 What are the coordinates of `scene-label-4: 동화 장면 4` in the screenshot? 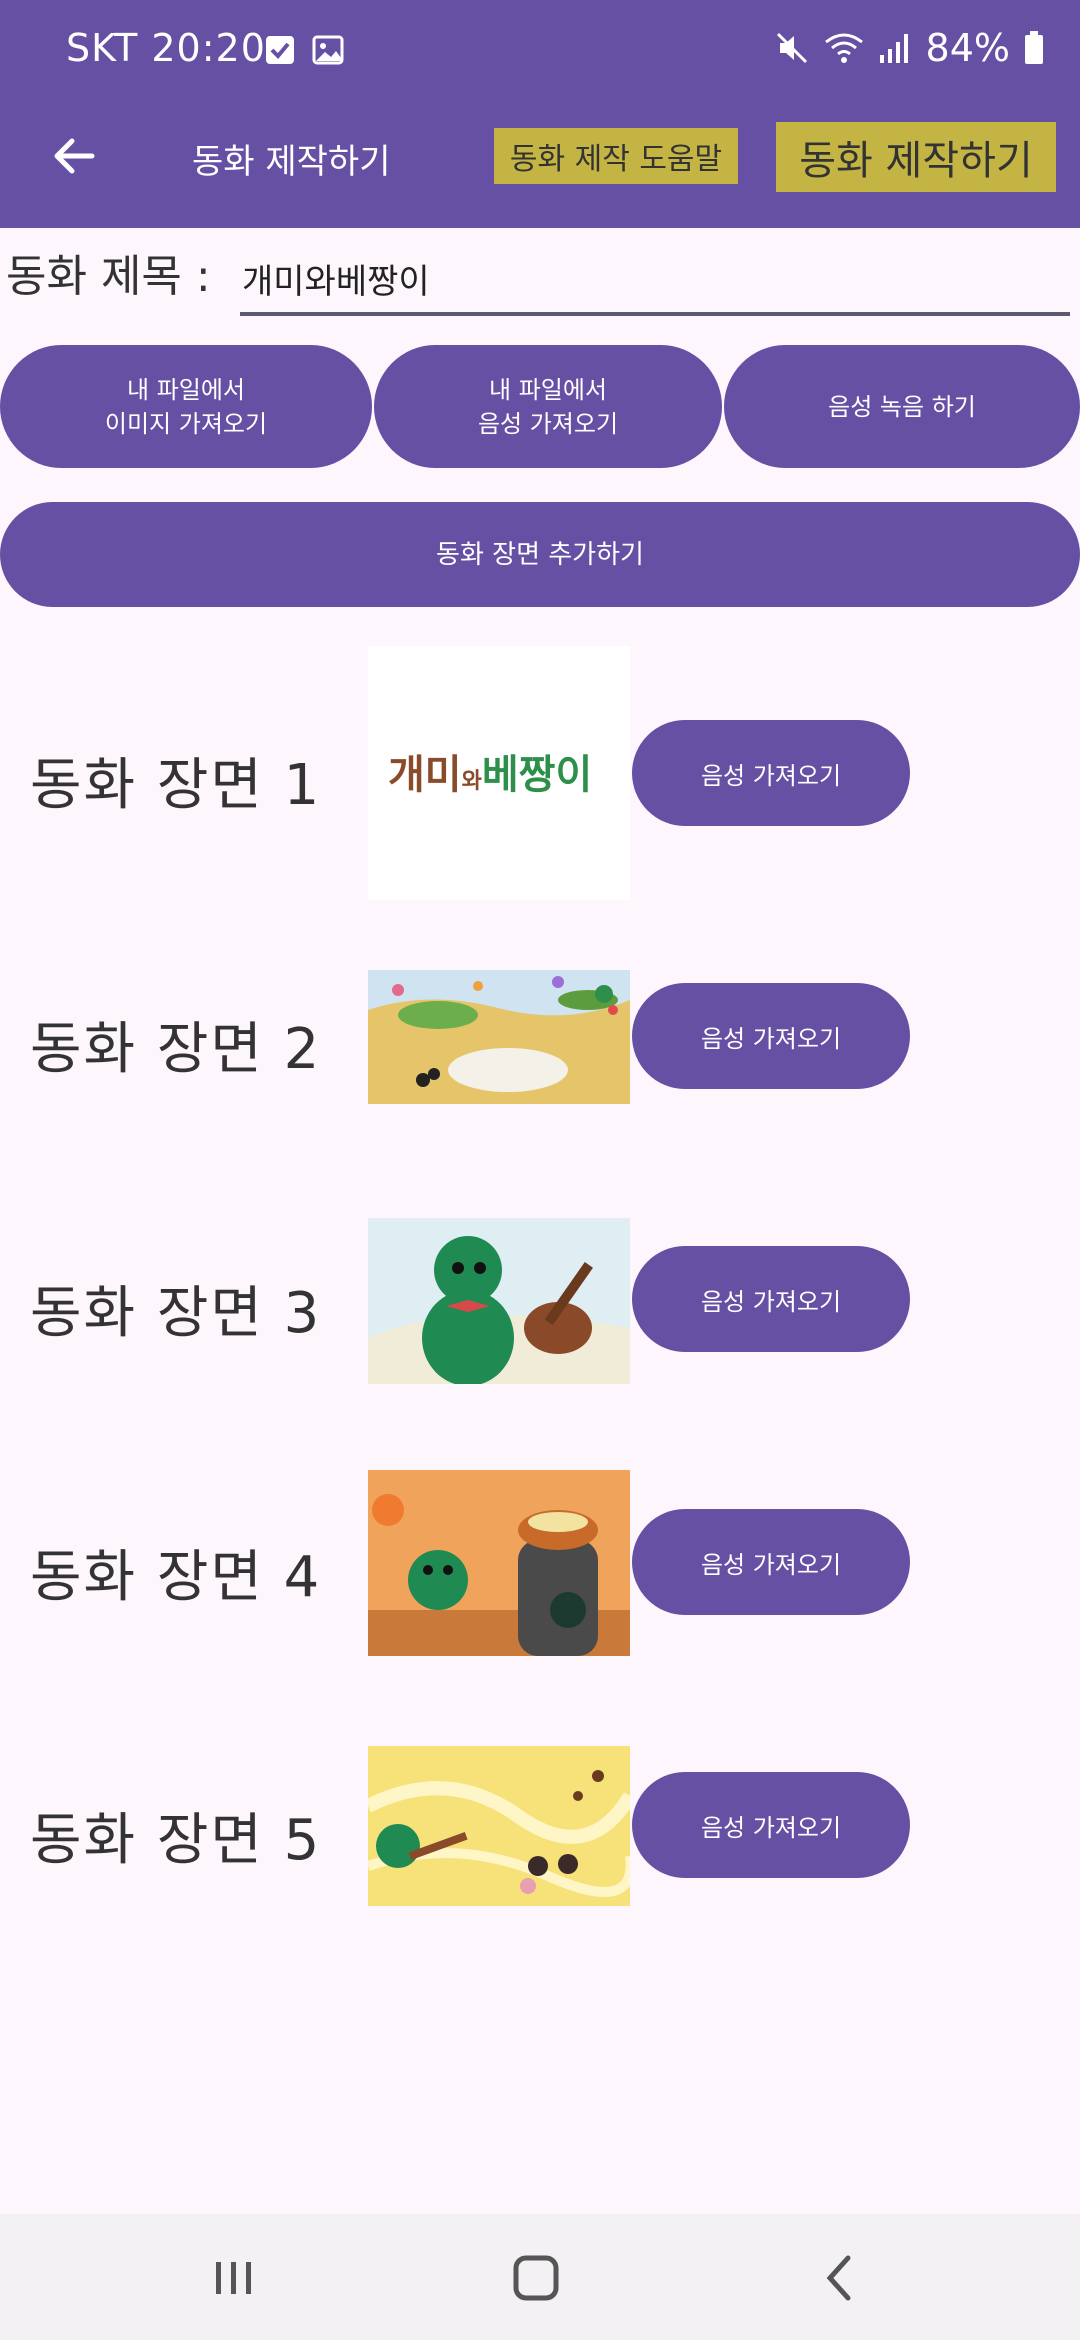 It's located at (176, 1577).